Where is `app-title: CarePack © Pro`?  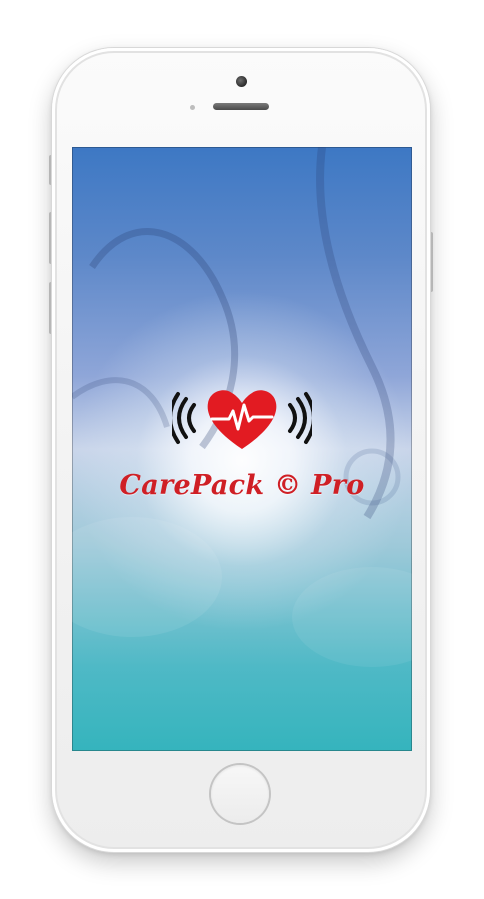
app-title: CarePack © Pro is located at coordinates (242, 485).